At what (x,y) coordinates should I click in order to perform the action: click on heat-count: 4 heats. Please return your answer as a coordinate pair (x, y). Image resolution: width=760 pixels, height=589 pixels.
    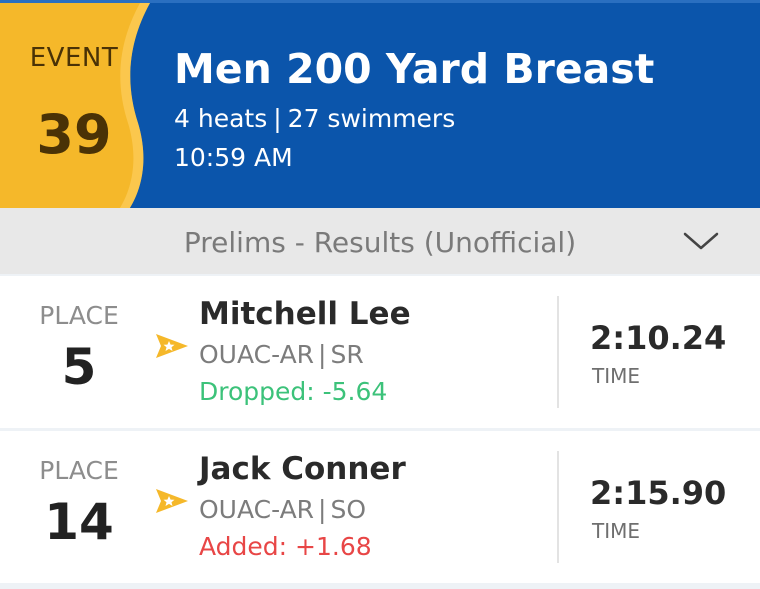
    Looking at the image, I should click on (221, 118).